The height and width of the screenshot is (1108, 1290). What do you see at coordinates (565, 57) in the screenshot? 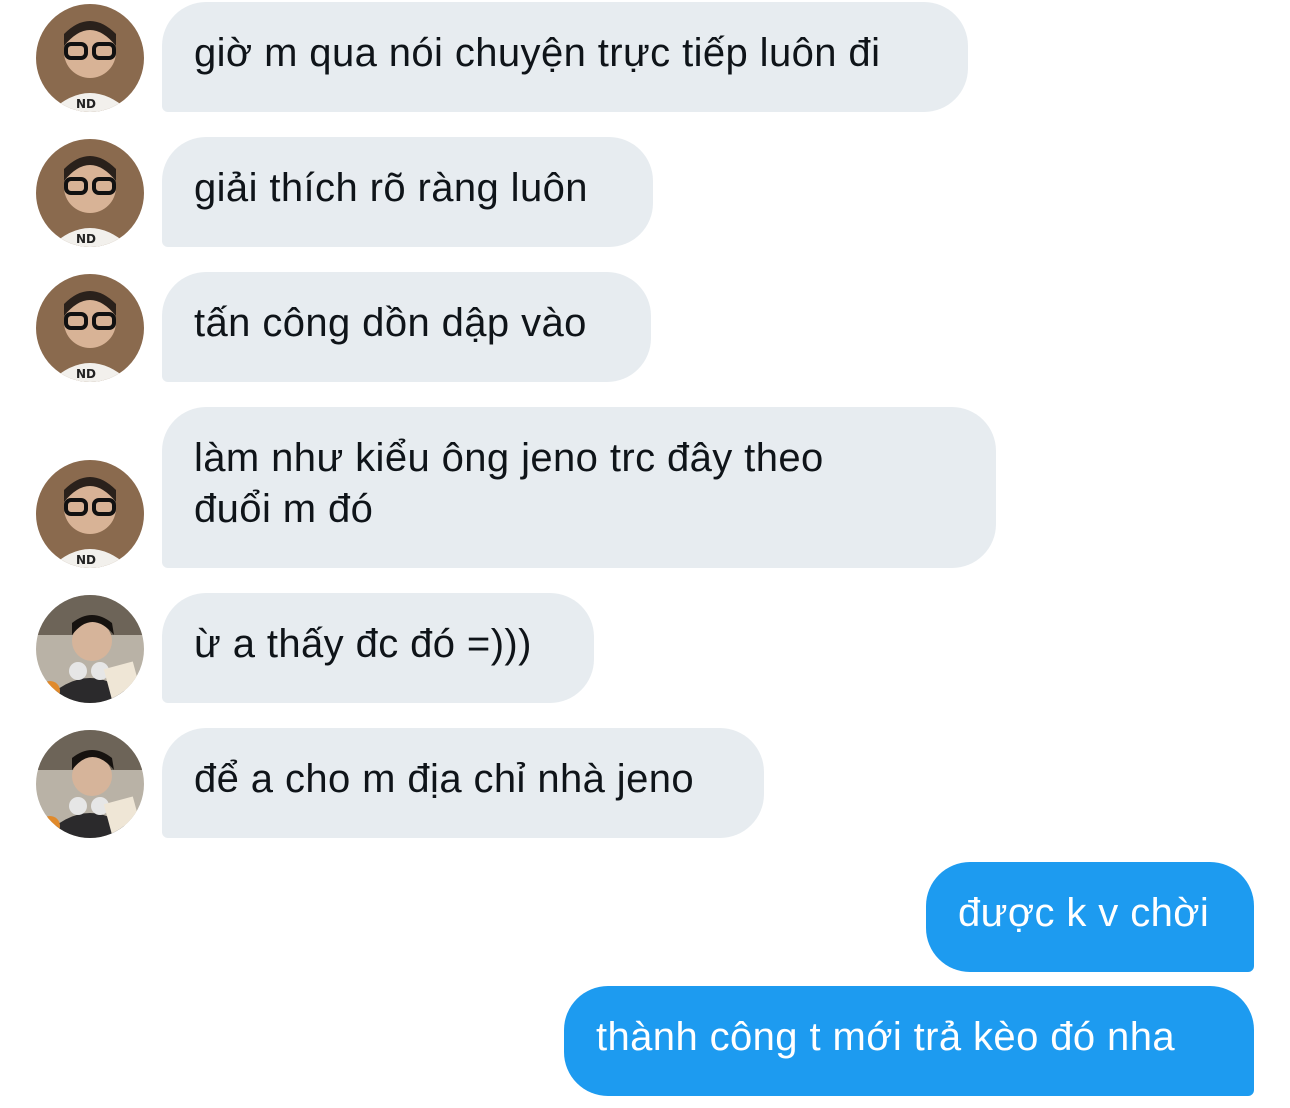
I see `message-bubble: giờ m qua nói chuyện trực tiếp luôn đi` at bounding box center [565, 57].